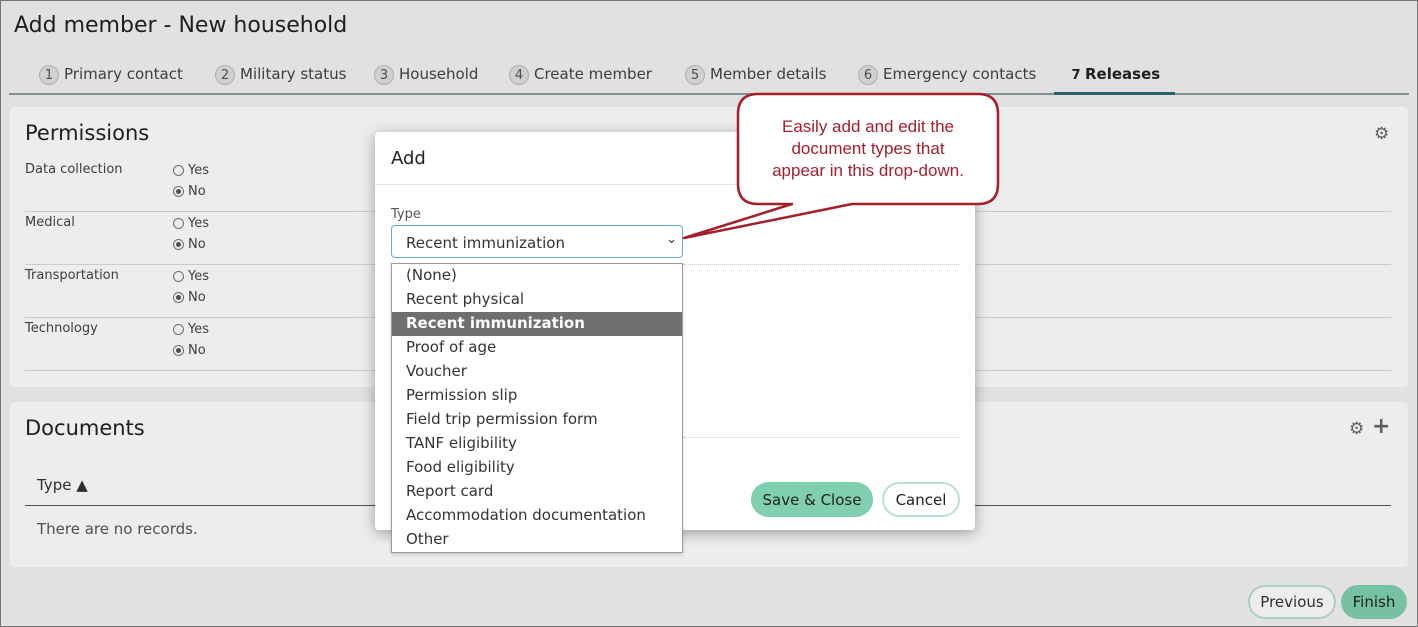  Describe the element at coordinates (537, 300) in the screenshot. I see `dropdown-option: Recent physical` at that location.